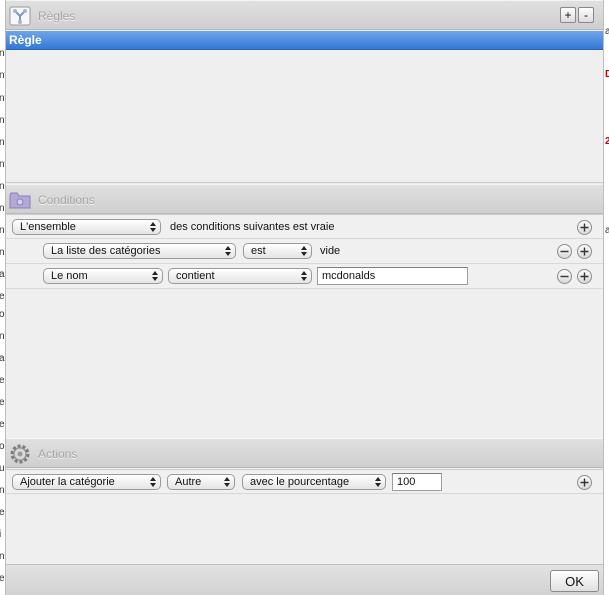 The image size is (609, 595). I want to click on actions-header: Actions, so click(304, 453).